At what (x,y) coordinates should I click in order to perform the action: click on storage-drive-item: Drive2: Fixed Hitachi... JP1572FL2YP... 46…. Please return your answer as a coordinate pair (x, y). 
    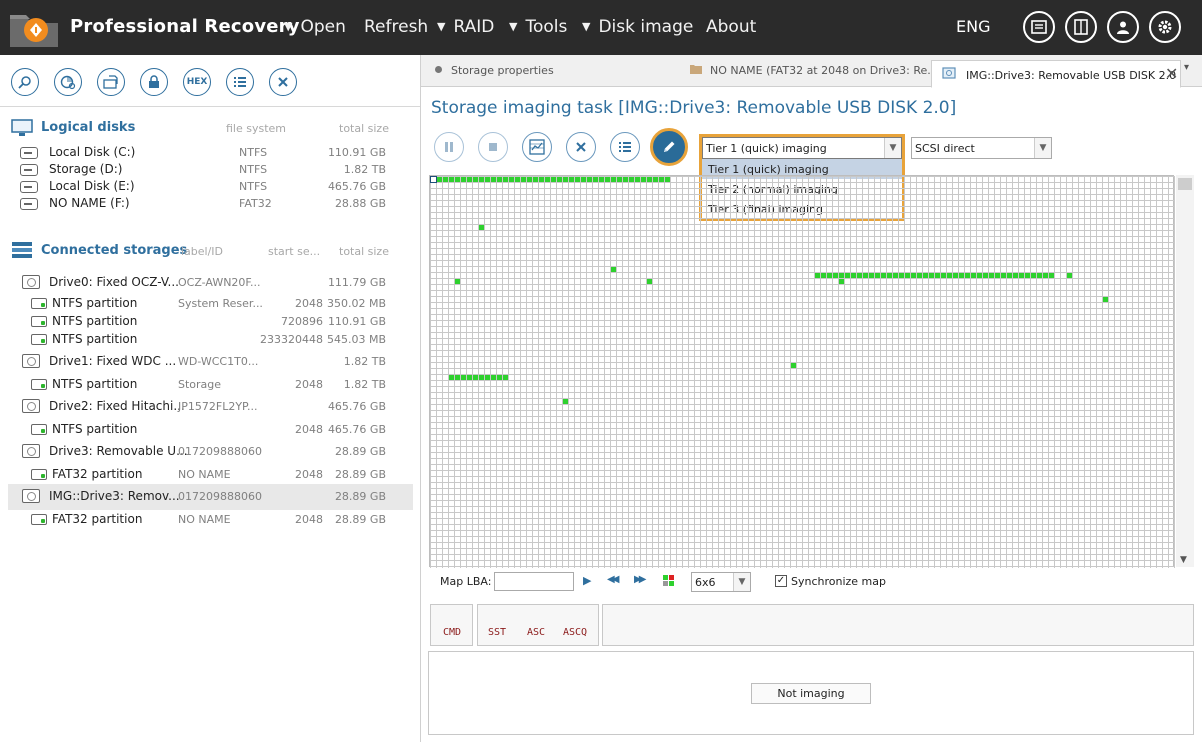
    Looking at the image, I should click on (210, 407).